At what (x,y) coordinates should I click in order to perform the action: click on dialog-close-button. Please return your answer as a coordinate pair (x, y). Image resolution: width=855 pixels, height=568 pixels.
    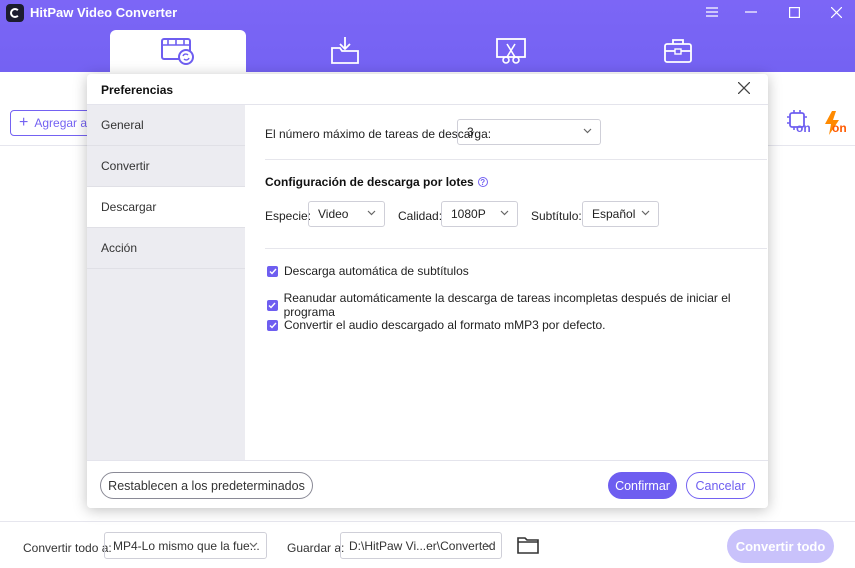
    Looking at the image, I should click on (744, 88).